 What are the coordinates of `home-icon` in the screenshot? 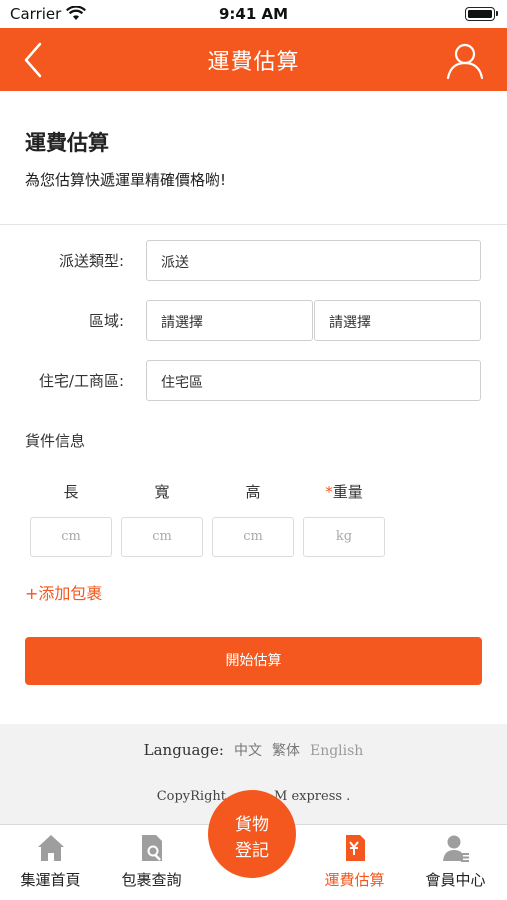 It's located at (51, 848).